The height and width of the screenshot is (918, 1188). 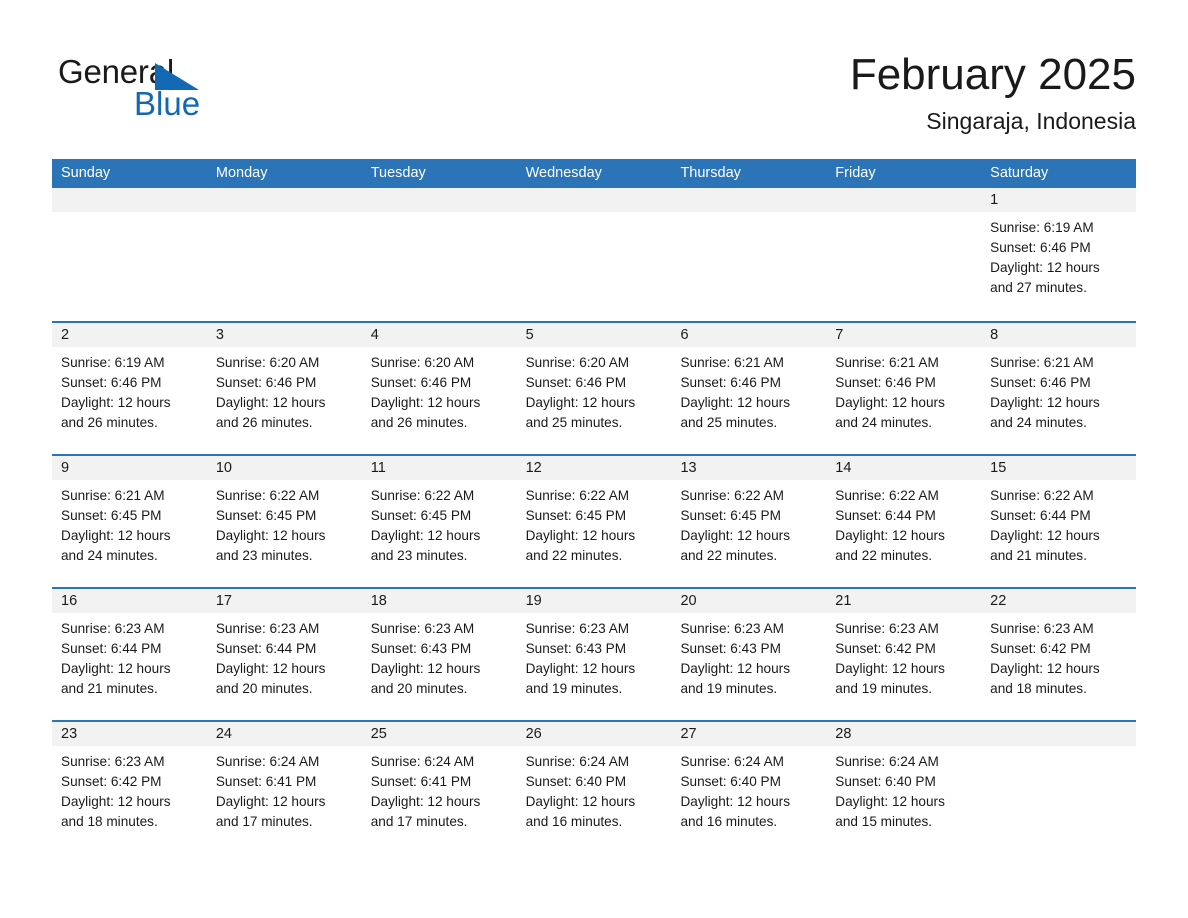 I want to click on day-number: 9, so click(x=65, y=468).